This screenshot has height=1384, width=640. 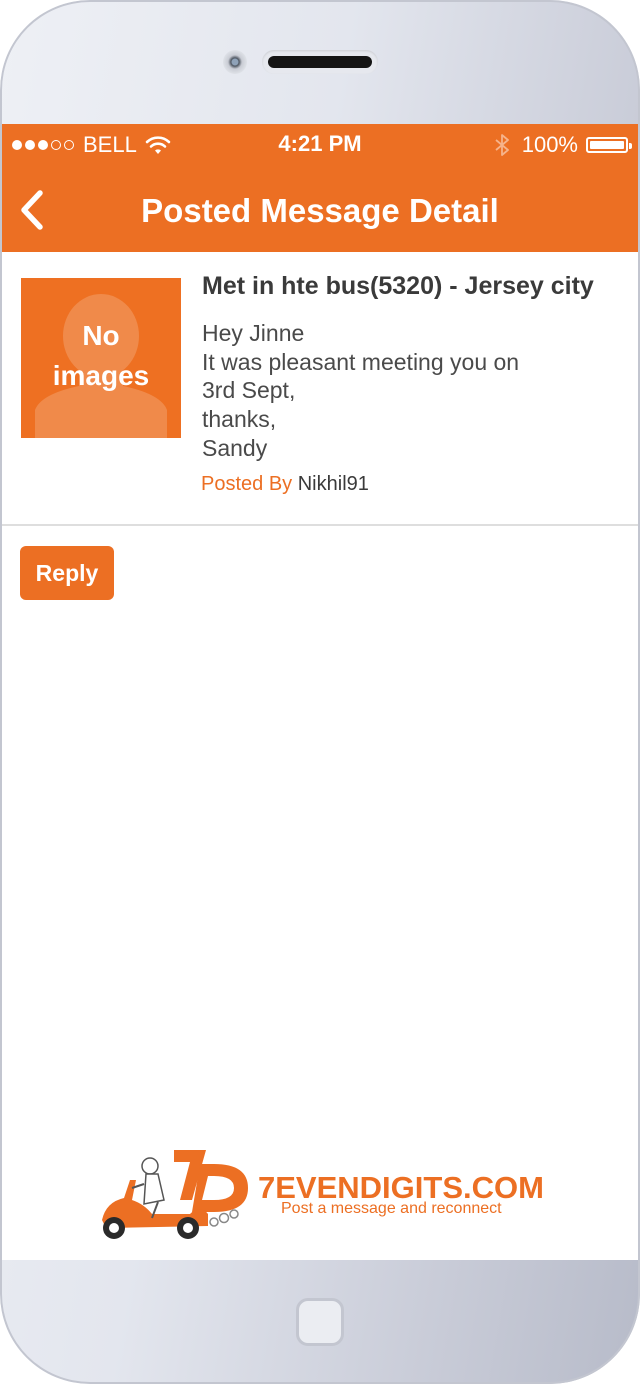 What do you see at coordinates (253, 333) in the screenshot?
I see `message-line: Hey Jinne` at bounding box center [253, 333].